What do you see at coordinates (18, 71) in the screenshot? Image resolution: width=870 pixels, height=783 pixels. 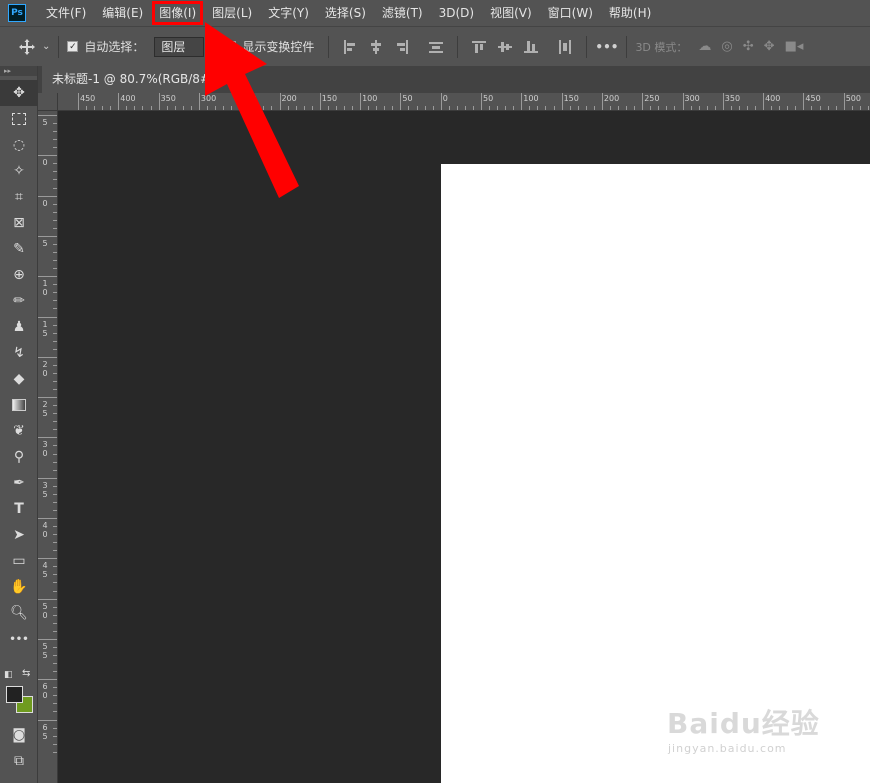 I see `collapse-panel-icon: ▸▸` at bounding box center [18, 71].